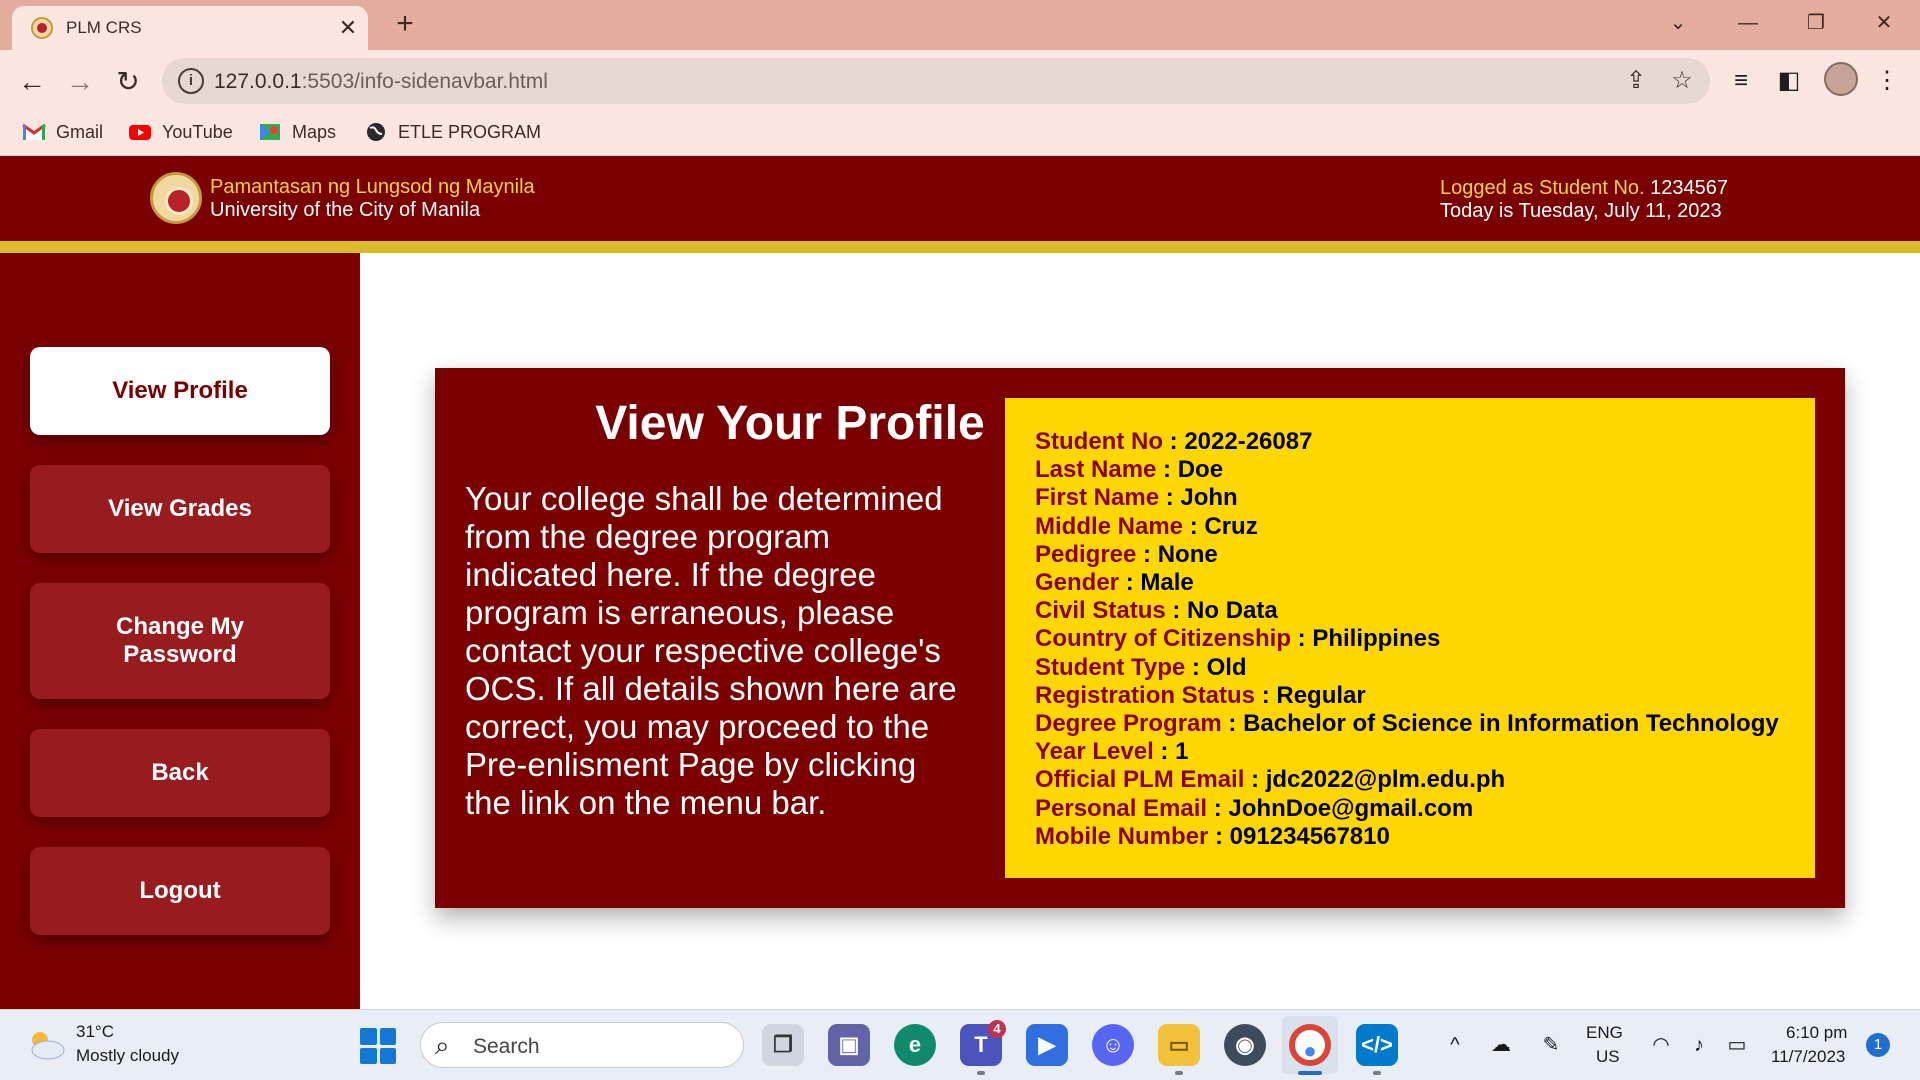 This screenshot has width=1920, height=1080. Describe the element at coordinates (1226, 667) in the screenshot. I see `profile-field-value: Old` at that location.